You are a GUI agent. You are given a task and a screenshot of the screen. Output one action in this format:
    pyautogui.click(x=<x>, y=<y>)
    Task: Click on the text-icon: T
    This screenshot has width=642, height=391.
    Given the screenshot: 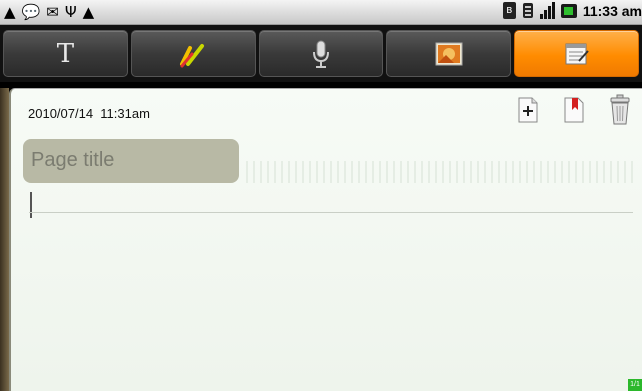 What is the action you would take?
    pyautogui.click(x=65, y=53)
    